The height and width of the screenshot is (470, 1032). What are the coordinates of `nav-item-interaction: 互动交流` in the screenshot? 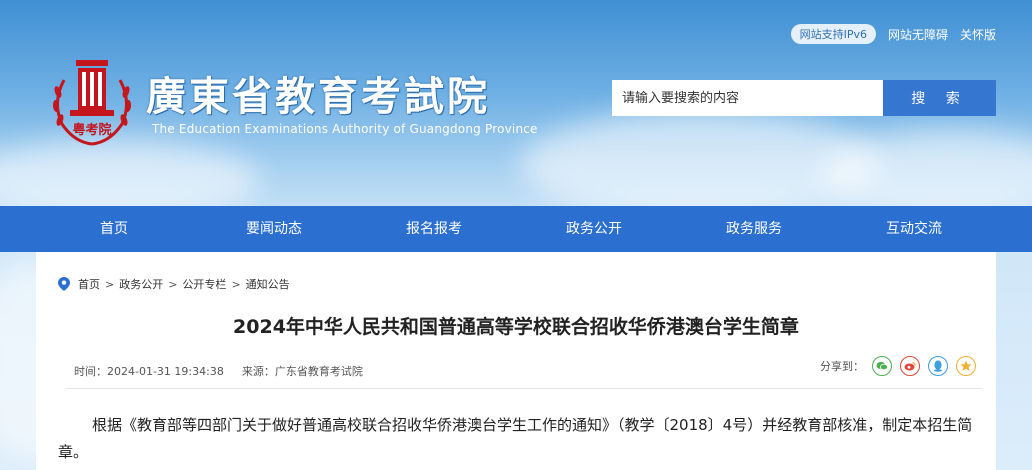 It's located at (914, 229).